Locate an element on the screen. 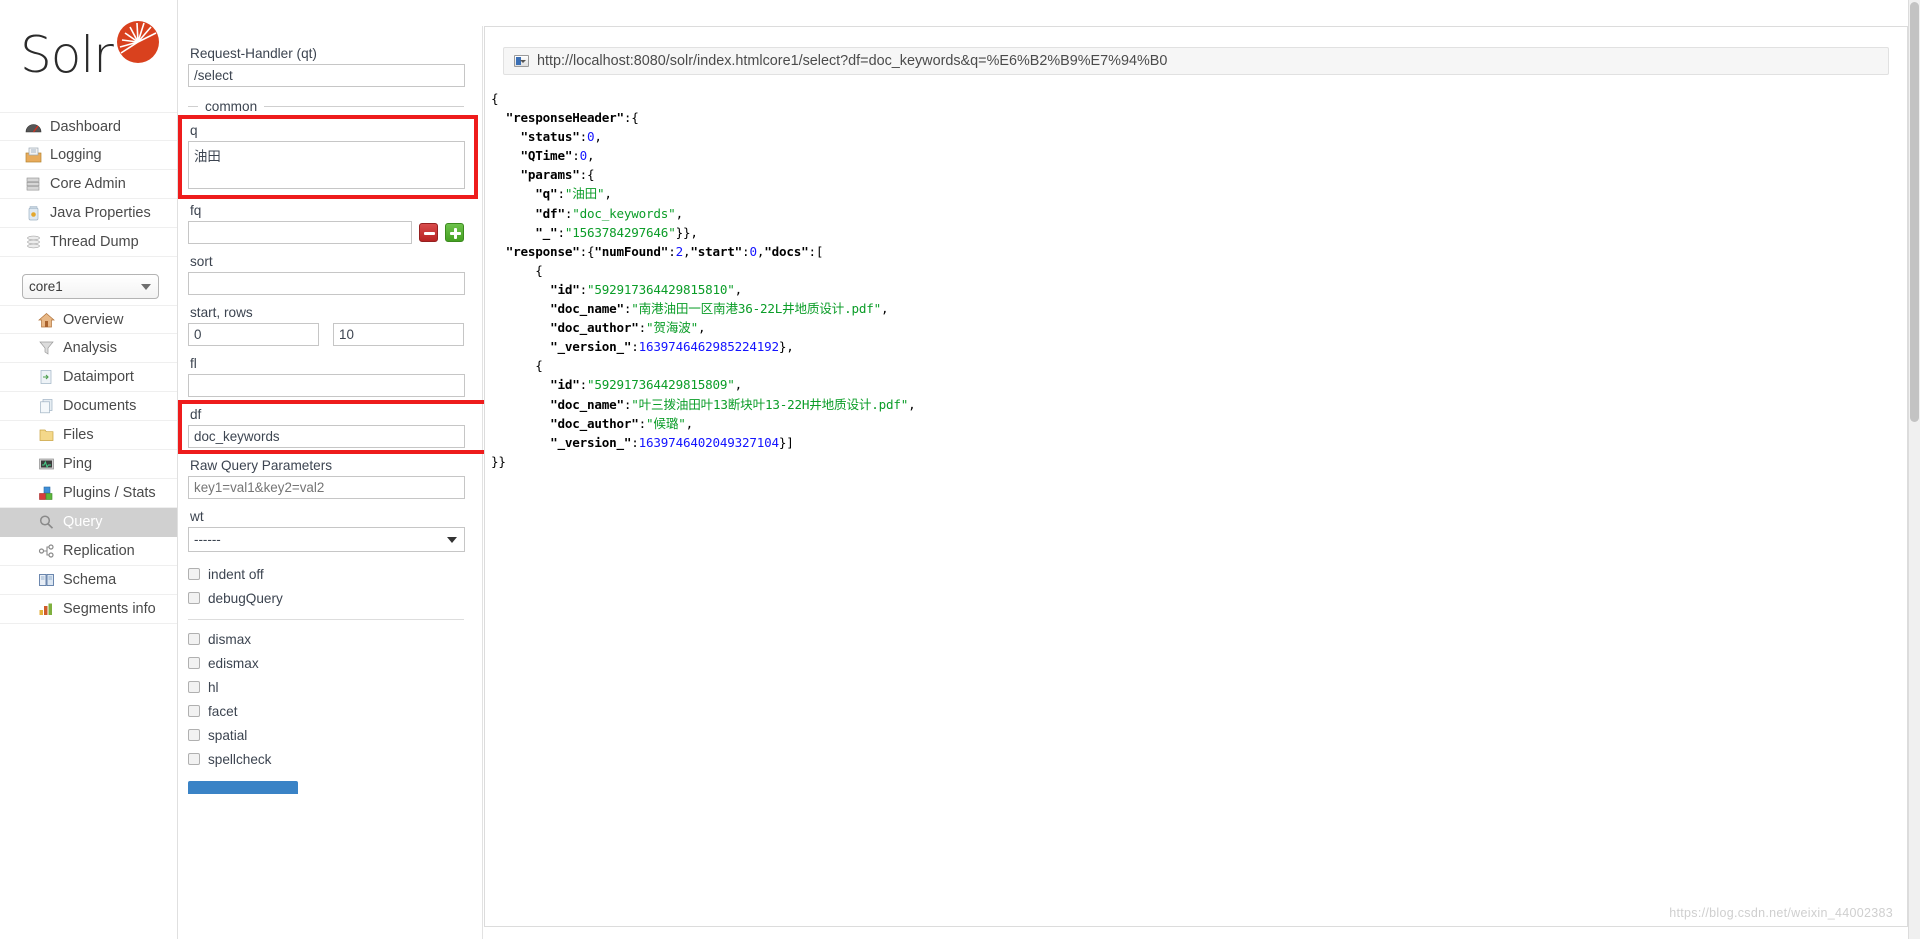  start-rows-label: start, rows is located at coordinates (221, 312).